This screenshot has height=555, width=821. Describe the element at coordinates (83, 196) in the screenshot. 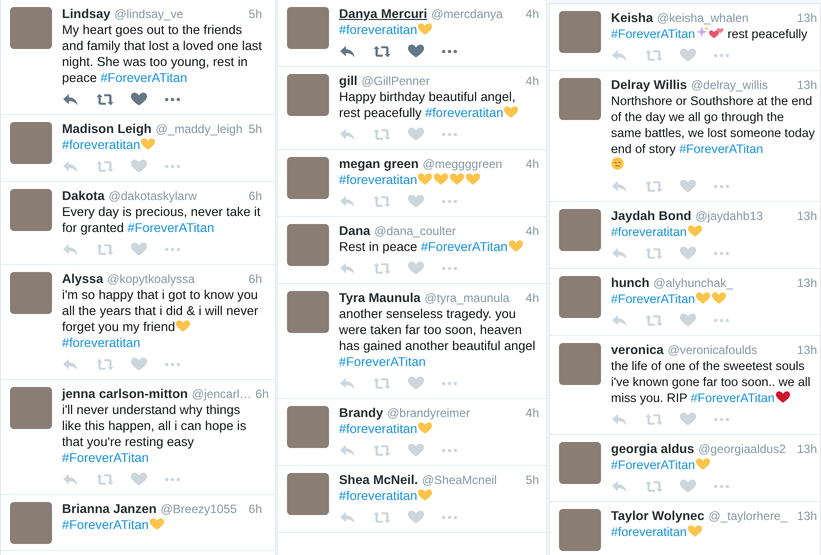

I see `user-name: Dakota` at that location.